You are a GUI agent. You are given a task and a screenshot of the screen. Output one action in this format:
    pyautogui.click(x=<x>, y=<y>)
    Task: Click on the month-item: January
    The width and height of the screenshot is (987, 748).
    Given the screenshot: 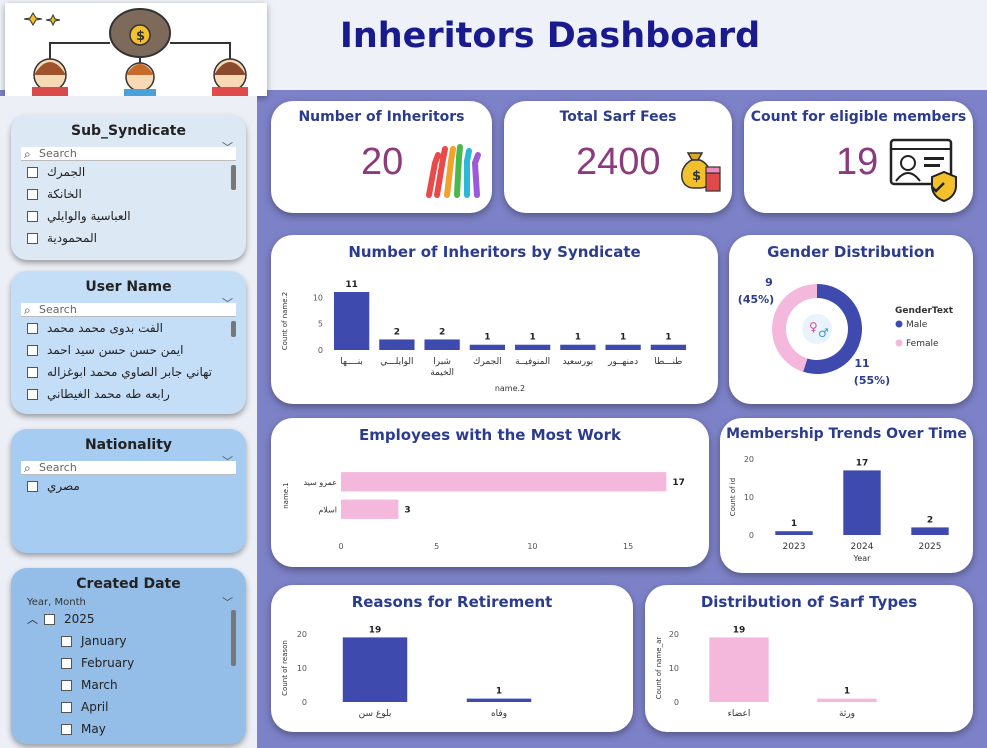 What is the action you would take?
    pyautogui.click(x=128, y=641)
    